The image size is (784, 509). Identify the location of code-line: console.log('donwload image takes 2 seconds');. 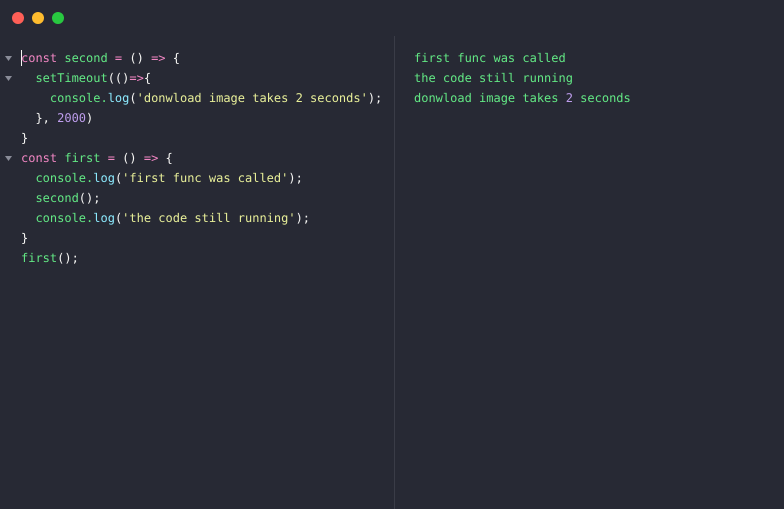
(215, 98).